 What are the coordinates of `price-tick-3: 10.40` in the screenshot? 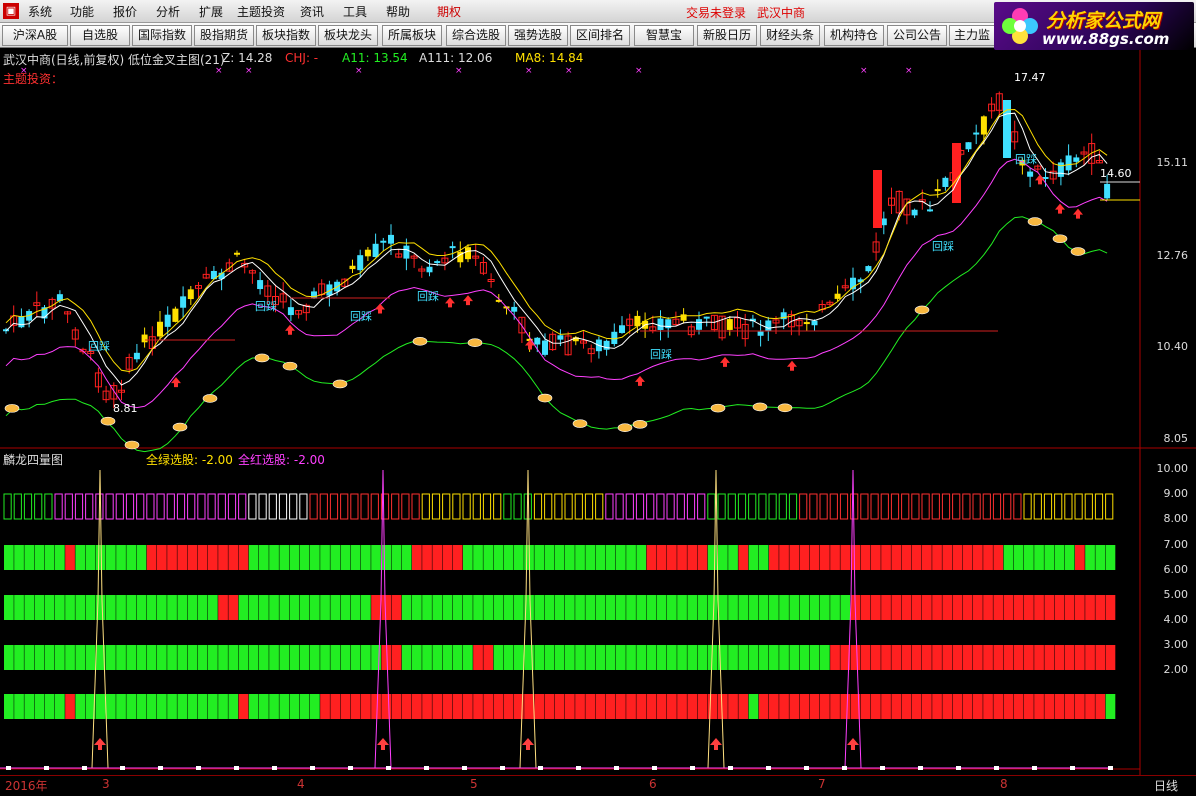 It's located at (1172, 346).